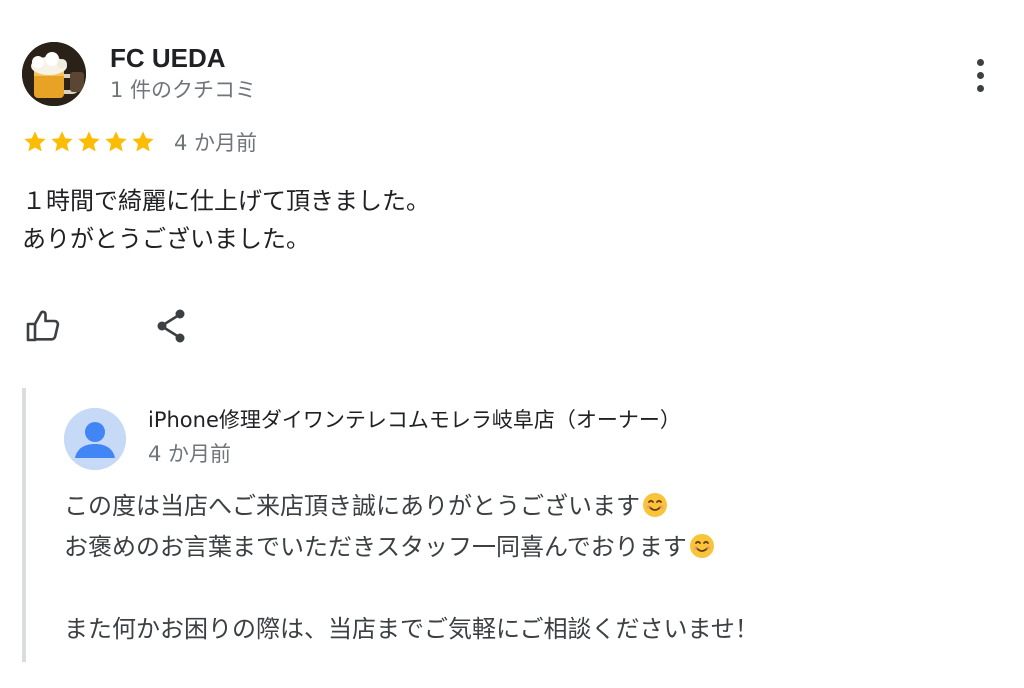  I want to click on star-rating, so click(89, 142).